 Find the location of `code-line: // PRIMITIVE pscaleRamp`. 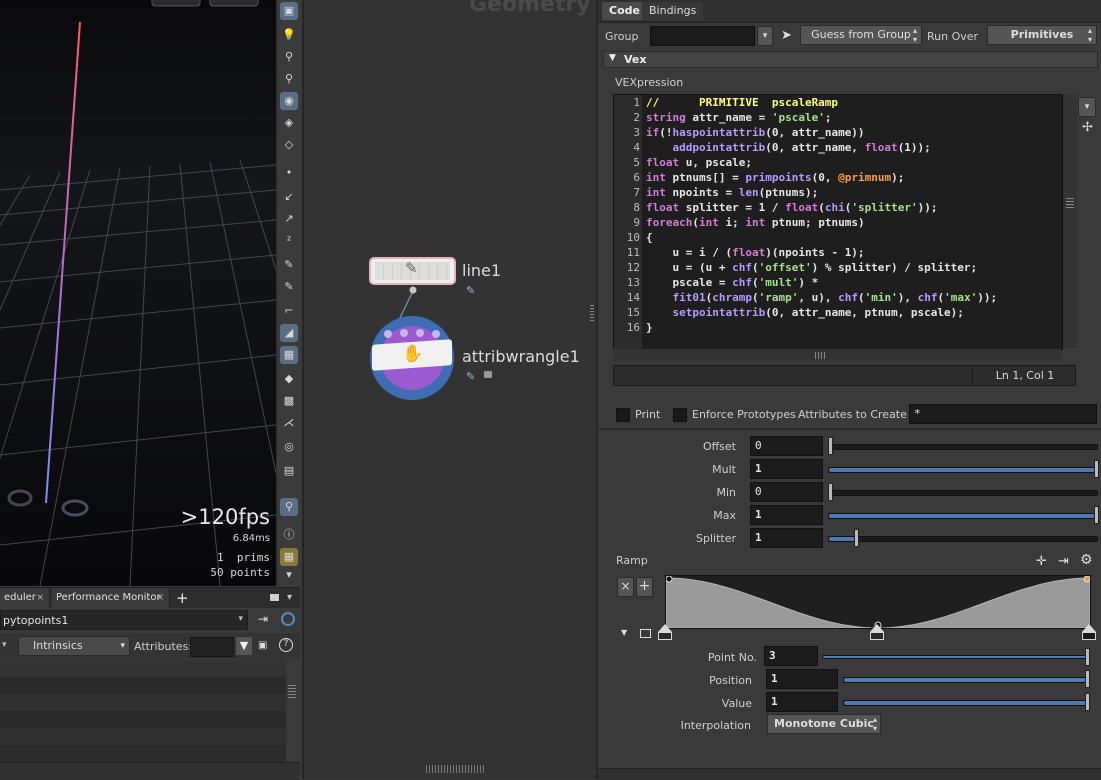

code-line: // PRIMITIVE pscaleRamp is located at coordinates (742, 102).